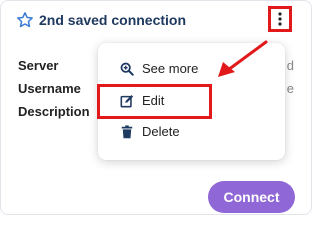 This screenshot has width=320, height=240. Describe the element at coordinates (127, 132) in the screenshot. I see `trash-icon` at that location.